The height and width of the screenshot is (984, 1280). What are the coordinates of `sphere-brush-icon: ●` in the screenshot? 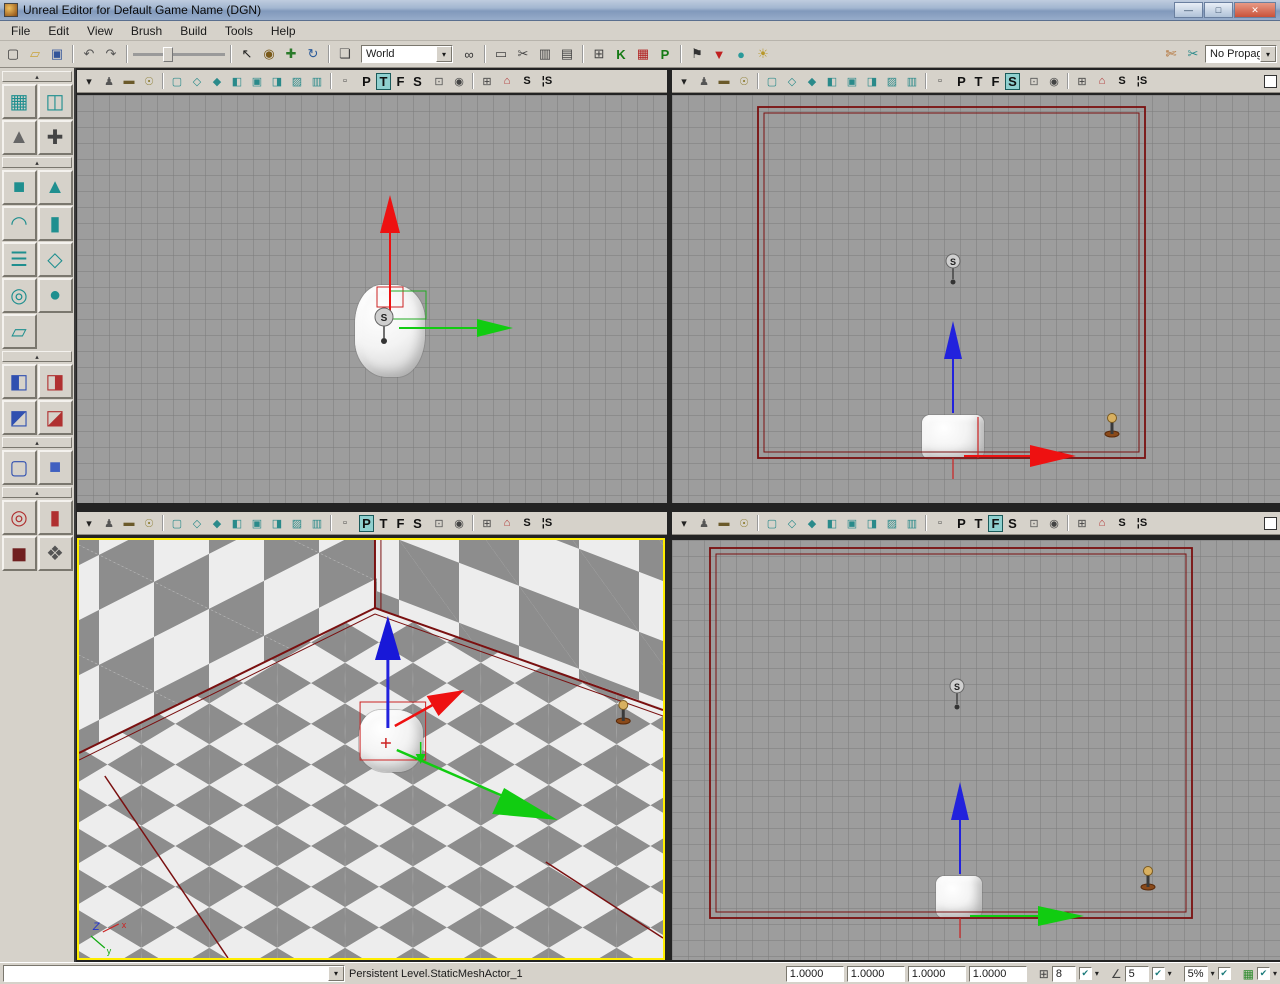 It's located at (55, 295).